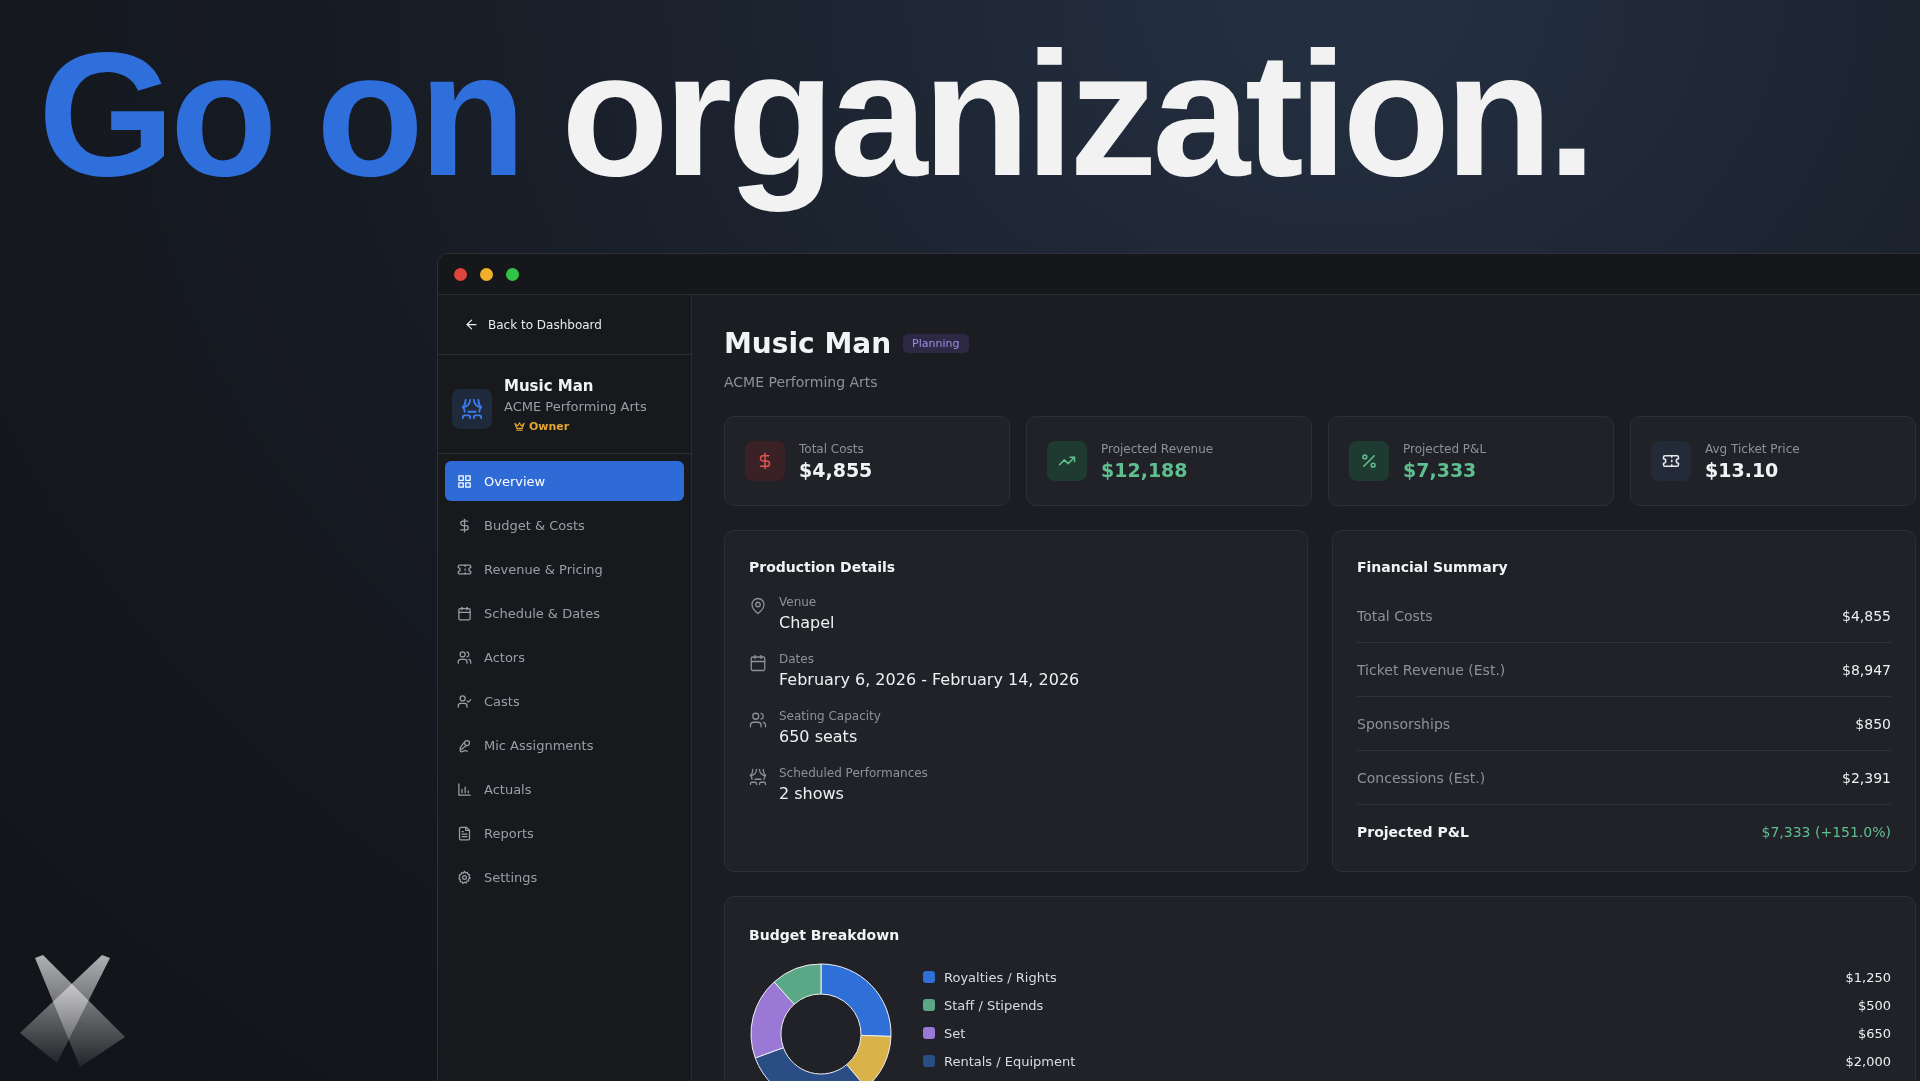 This screenshot has width=1920, height=1081. What do you see at coordinates (832, 448) in the screenshot?
I see `stat-label: Total Costs` at bounding box center [832, 448].